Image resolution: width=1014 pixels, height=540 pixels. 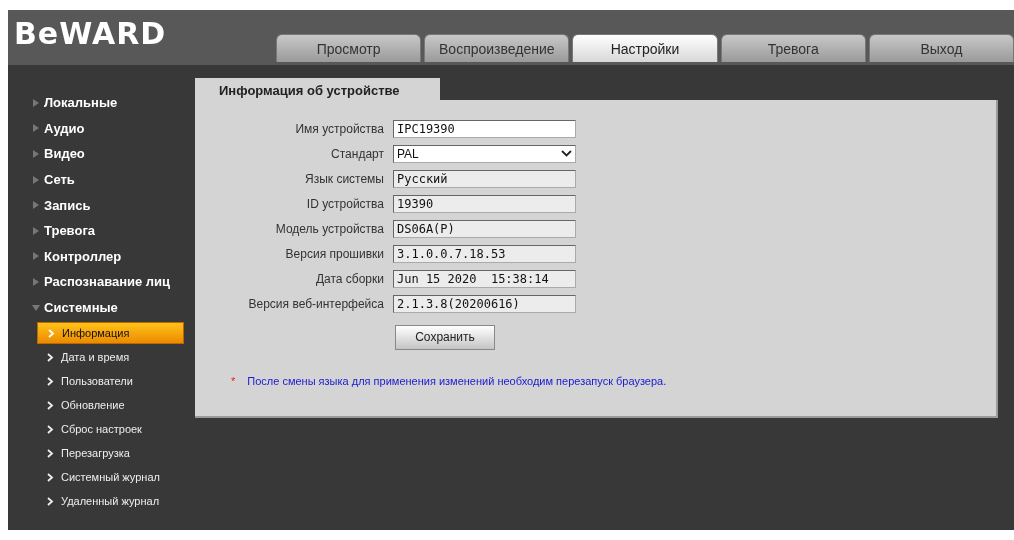 I want to click on sidebar-subitem: Обновление, so click(x=110, y=405).